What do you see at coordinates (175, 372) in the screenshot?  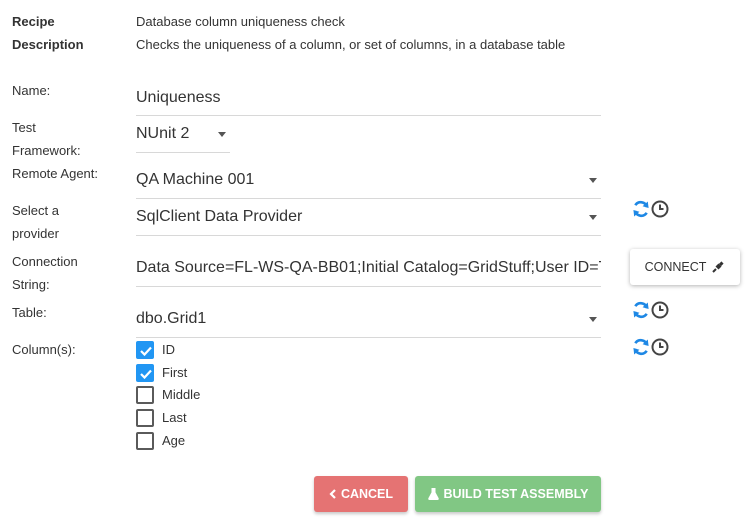 I see `column-label: First` at bounding box center [175, 372].